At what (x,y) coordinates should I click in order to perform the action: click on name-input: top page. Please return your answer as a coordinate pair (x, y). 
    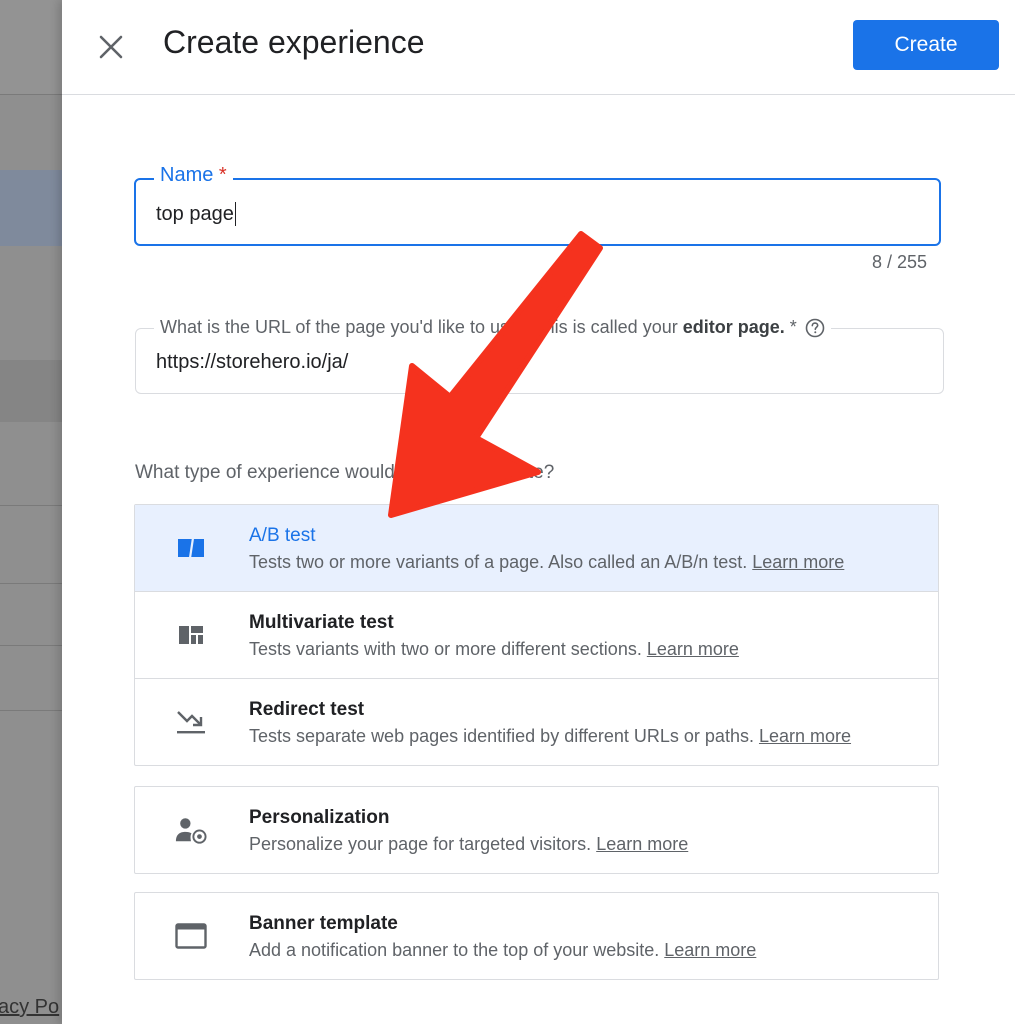
    Looking at the image, I should click on (196, 214).